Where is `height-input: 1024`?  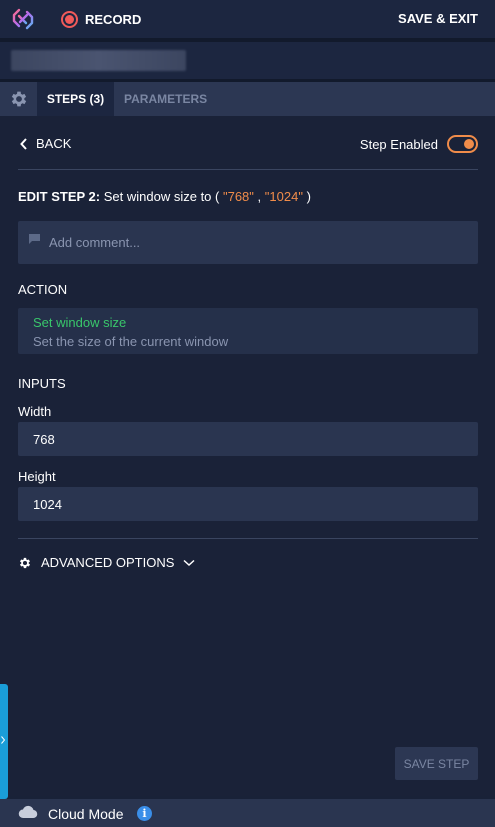 height-input: 1024 is located at coordinates (248, 504).